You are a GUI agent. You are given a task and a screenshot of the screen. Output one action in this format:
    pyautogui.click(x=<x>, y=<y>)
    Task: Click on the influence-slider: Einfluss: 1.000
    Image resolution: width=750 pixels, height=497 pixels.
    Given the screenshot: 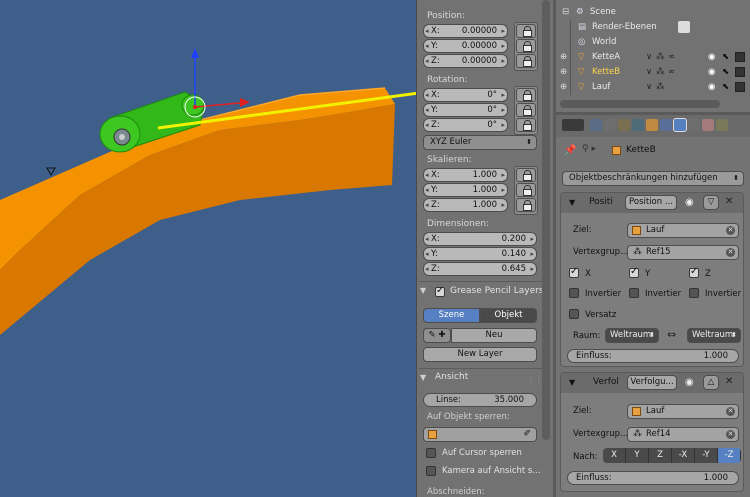 What is the action you would take?
    pyautogui.click(x=653, y=478)
    